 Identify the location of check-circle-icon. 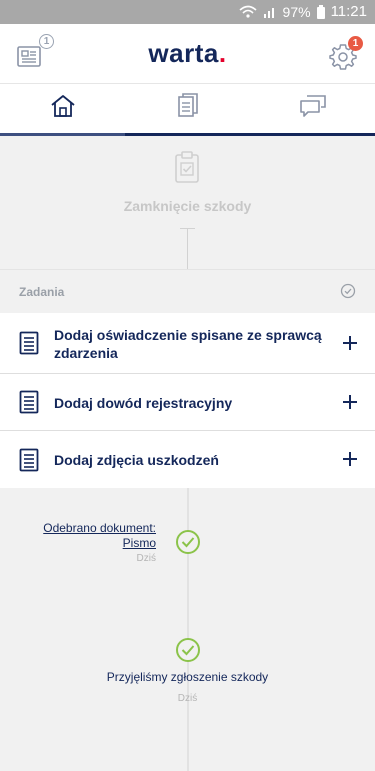
(348, 293).